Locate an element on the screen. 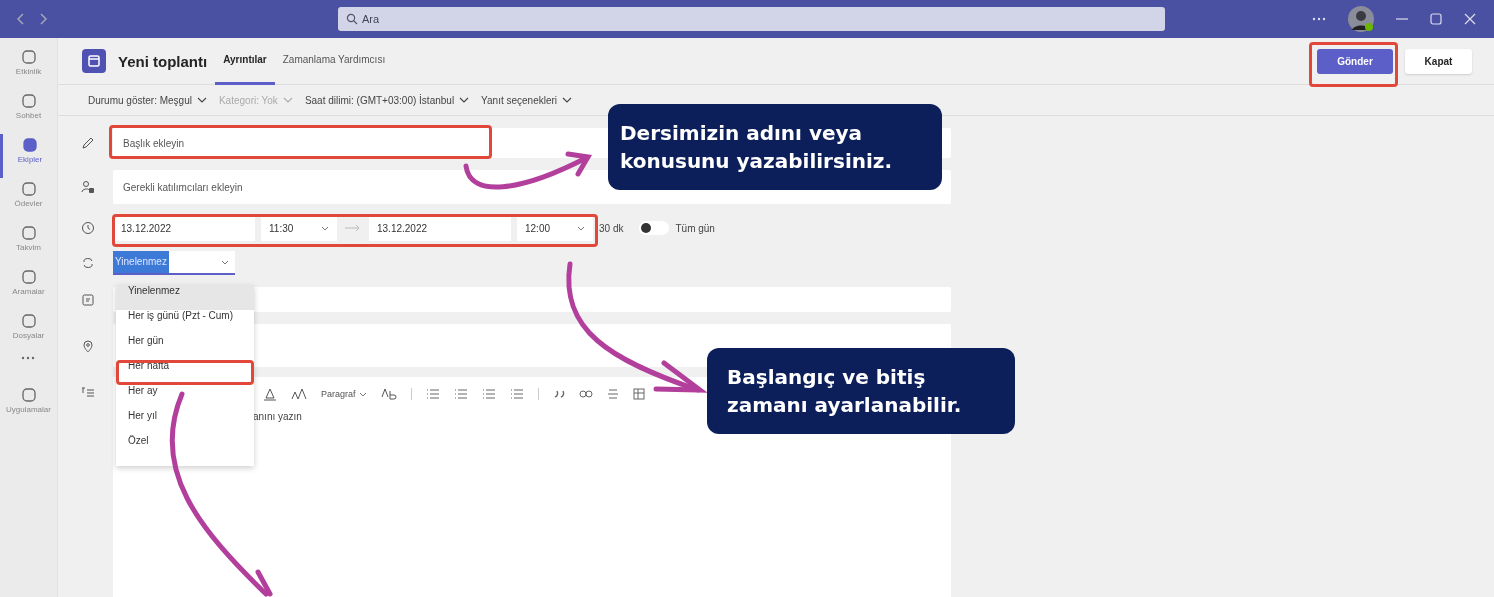 The image size is (1494, 597). all-day-label: Tüm gün is located at coordinates (695, 228).